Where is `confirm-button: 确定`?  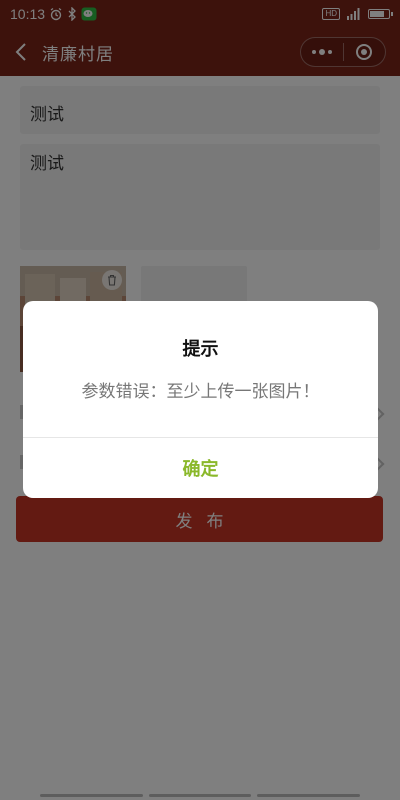
confirm-button: 确定 is located at coordinates (200, 468).